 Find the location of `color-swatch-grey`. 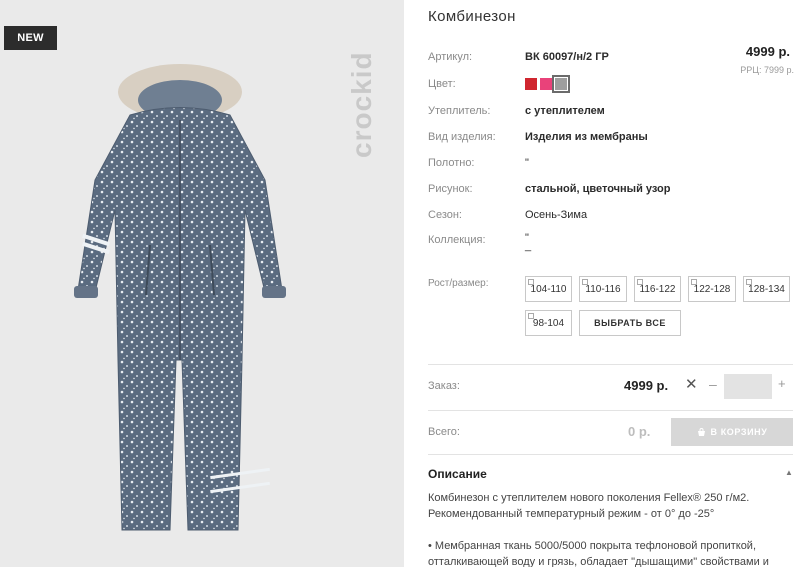

color-swatch-grey is located at coordinates (561, 84).